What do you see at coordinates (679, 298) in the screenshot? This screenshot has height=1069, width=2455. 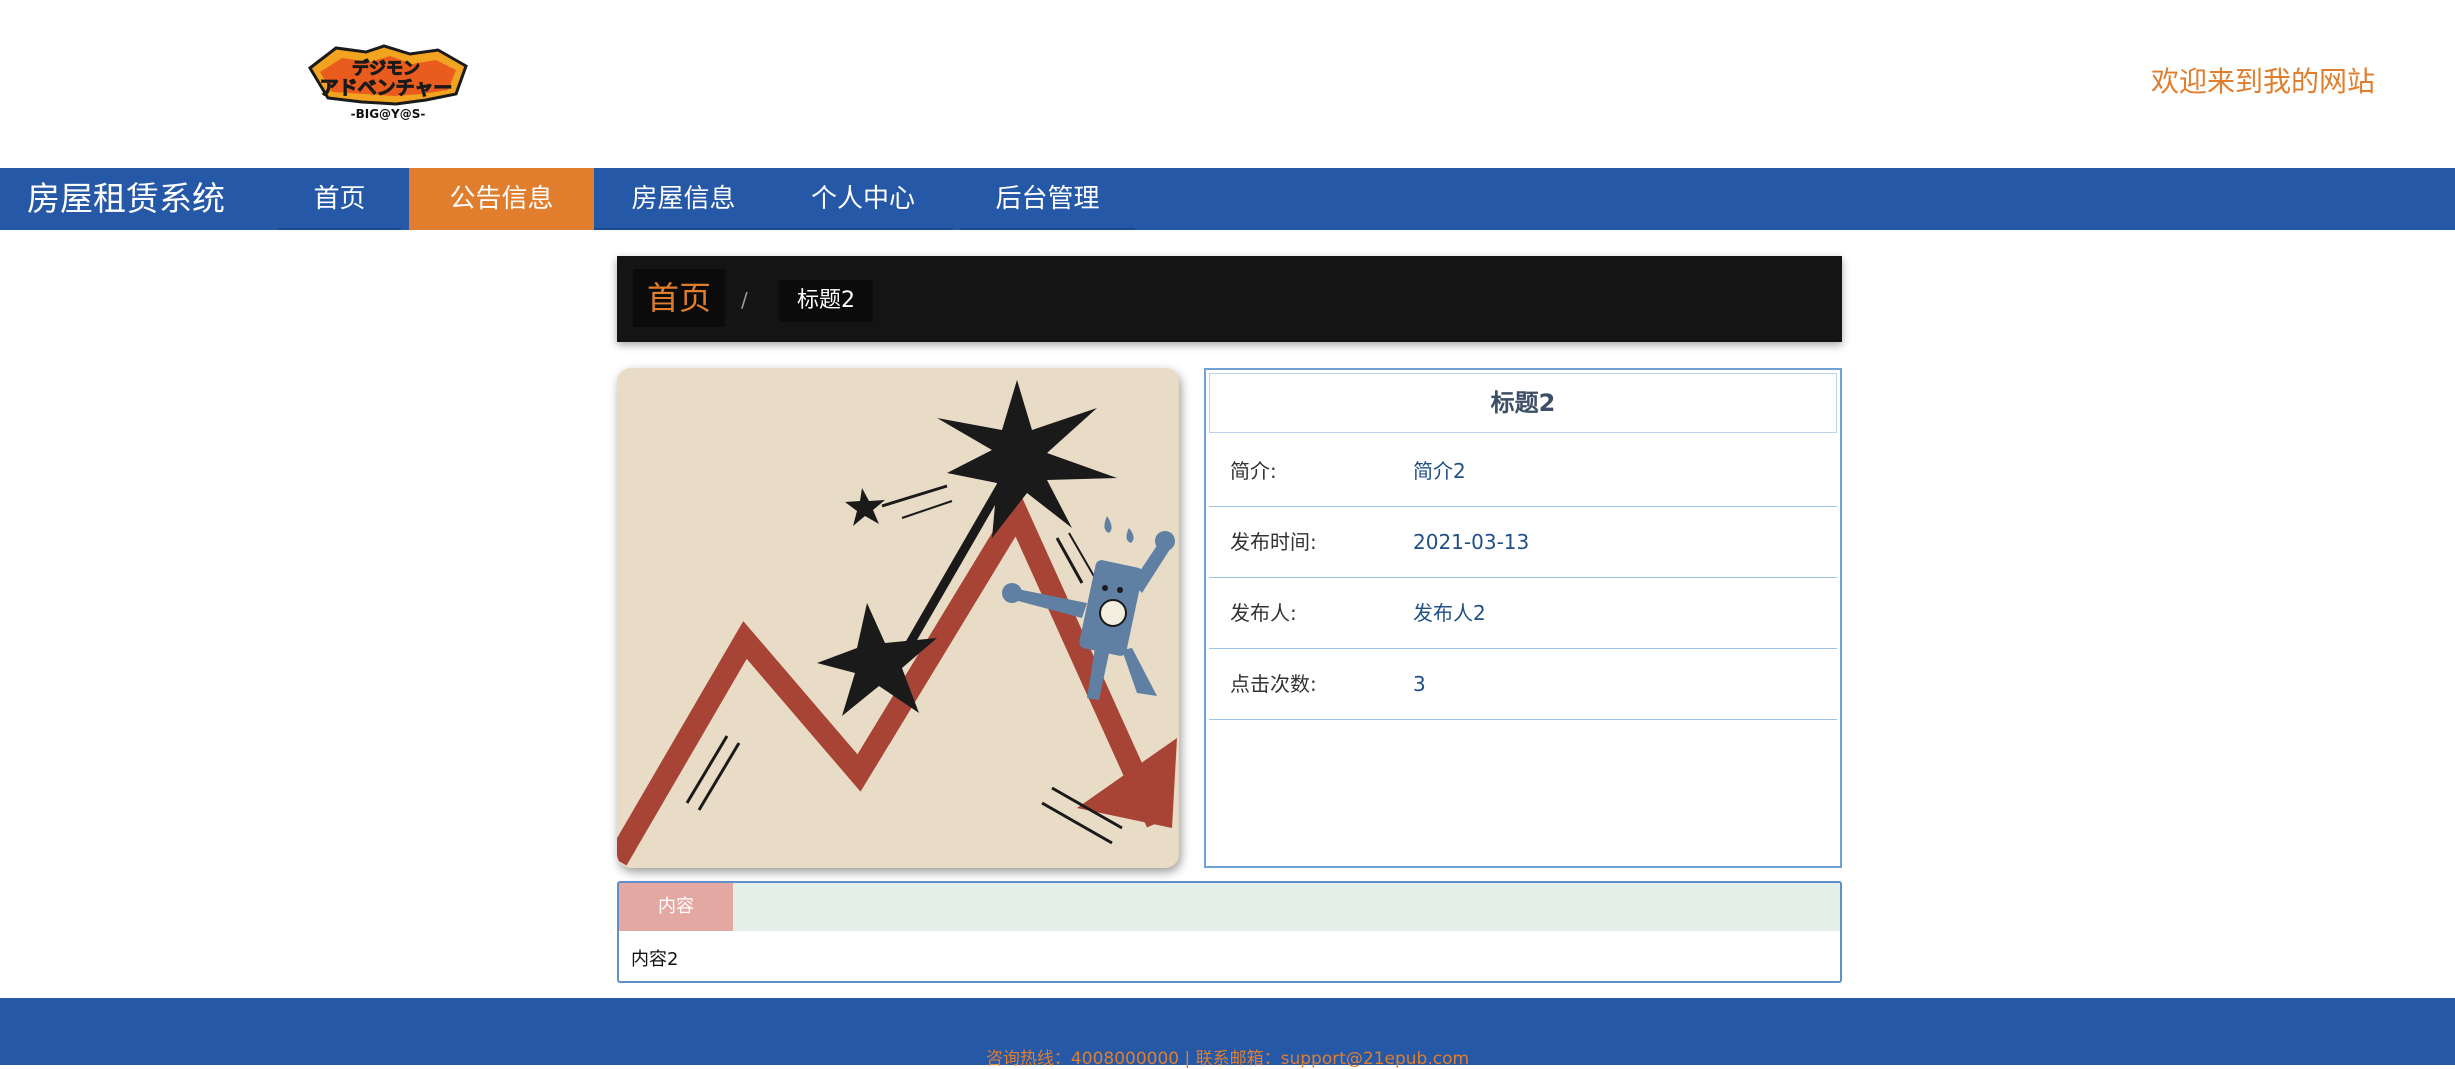 I see `breadcrumb-home-link: 首页` at bounding box center [679, 298].